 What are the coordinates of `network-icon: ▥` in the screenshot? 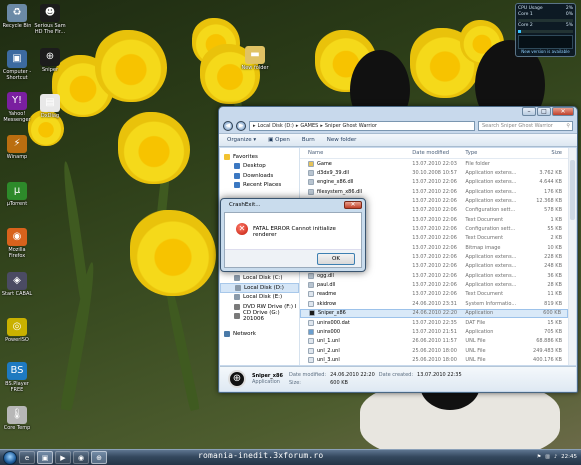 It's located at (547, 457).